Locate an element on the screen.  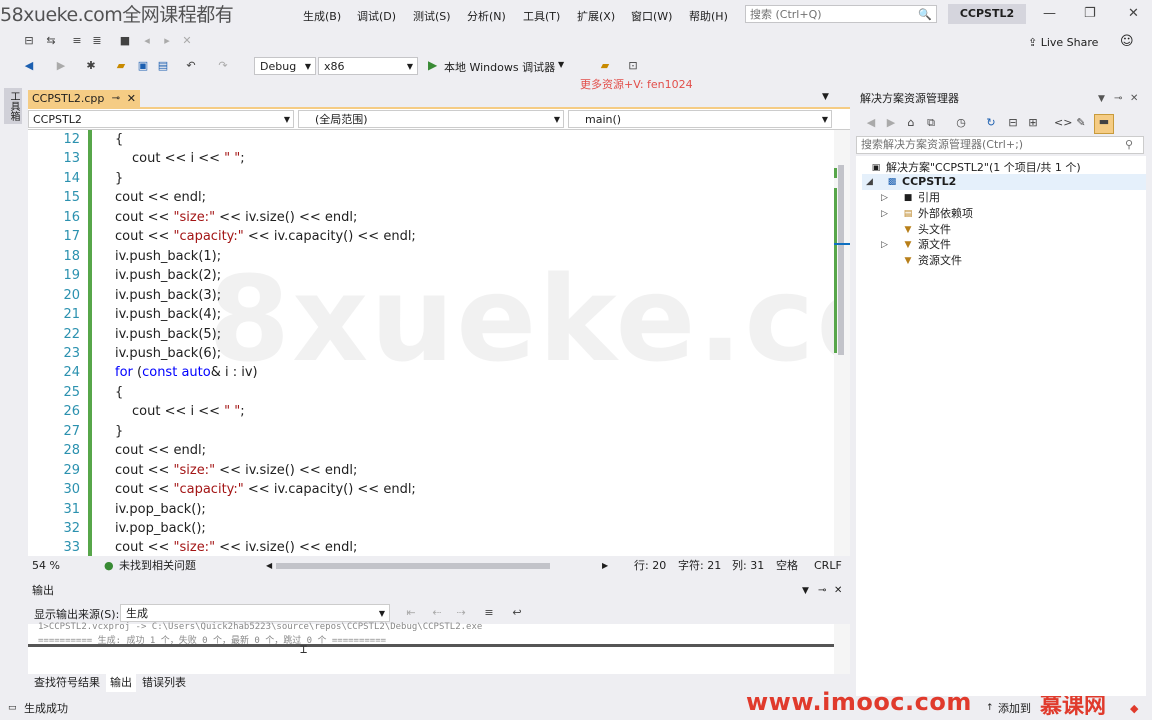
preview-selected-icon: ▬ is located at coordinates (1104, 124).